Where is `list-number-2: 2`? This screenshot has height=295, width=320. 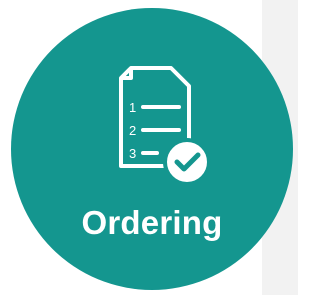
list-number-2: 2 is located at coordinates (132, 130).